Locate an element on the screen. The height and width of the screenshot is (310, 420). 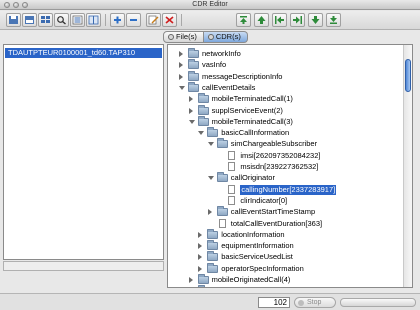
zoom-level-field: 102 is located at coordinates (274, 302).